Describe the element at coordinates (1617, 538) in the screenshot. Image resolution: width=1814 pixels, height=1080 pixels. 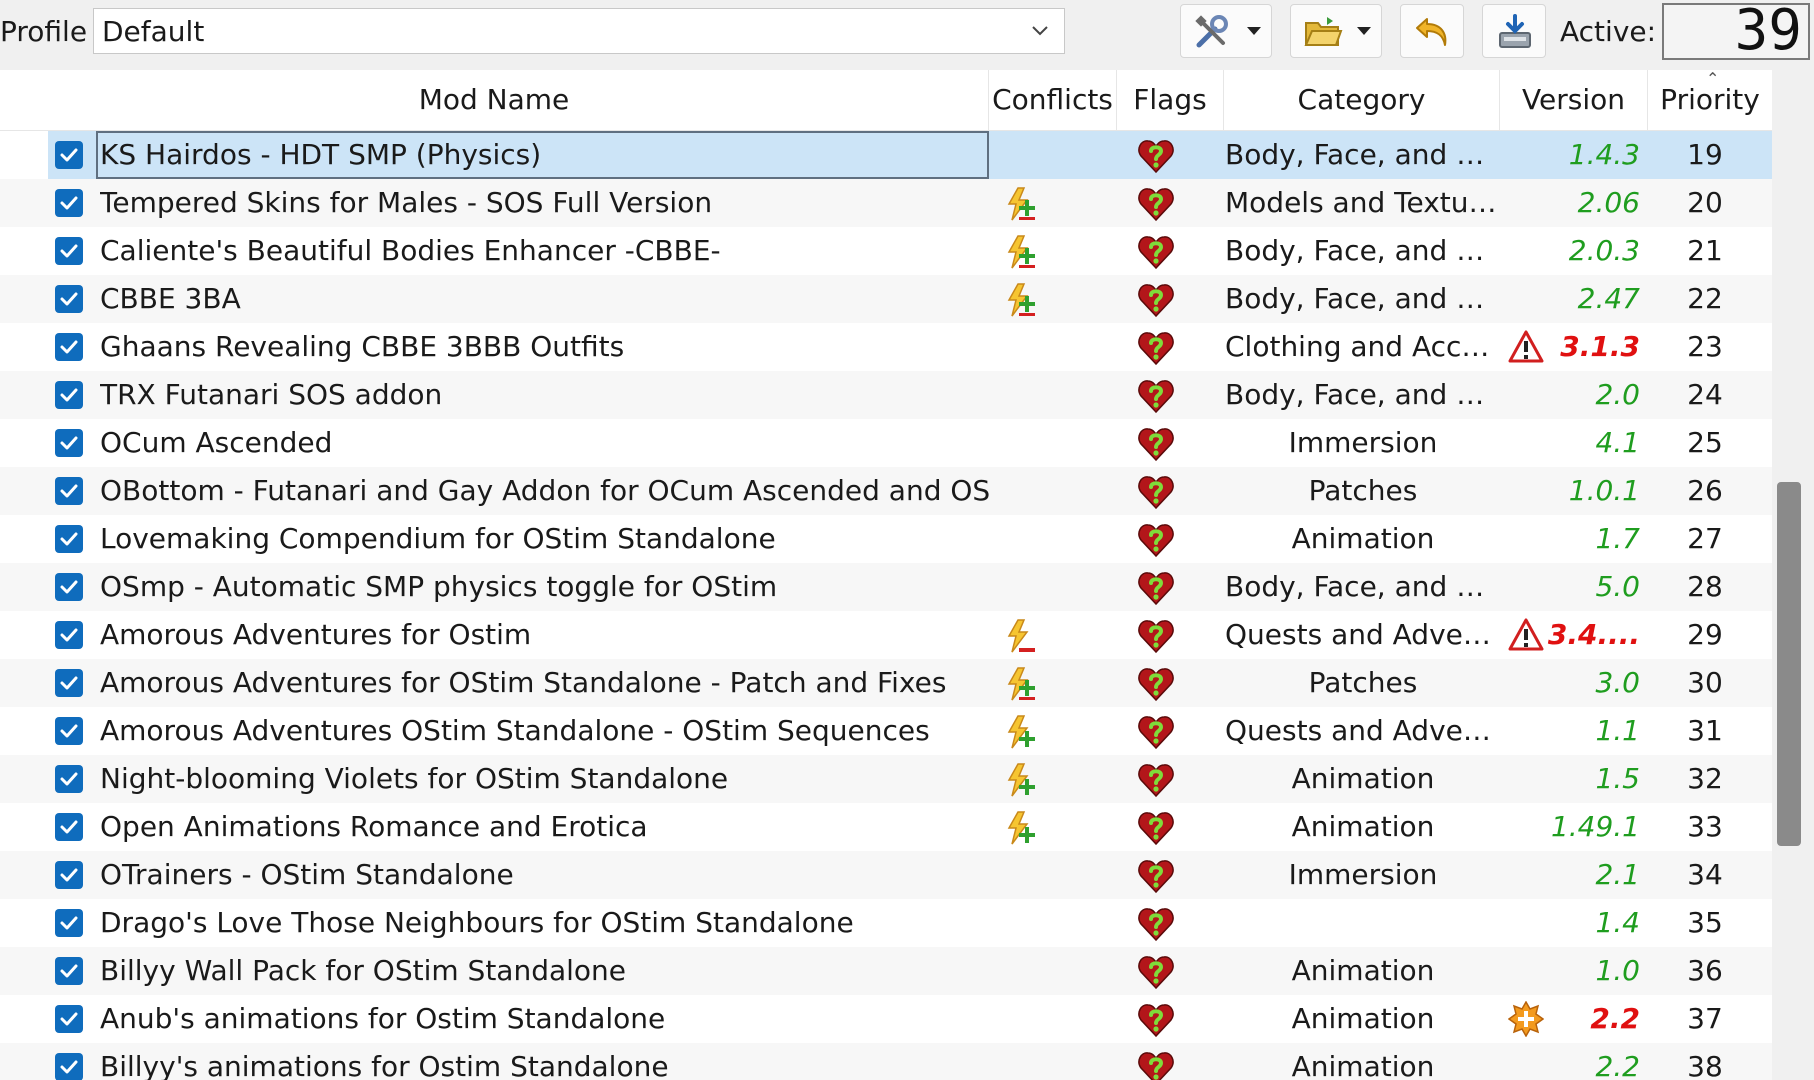
I see `mod-version: 1.7` at that location.